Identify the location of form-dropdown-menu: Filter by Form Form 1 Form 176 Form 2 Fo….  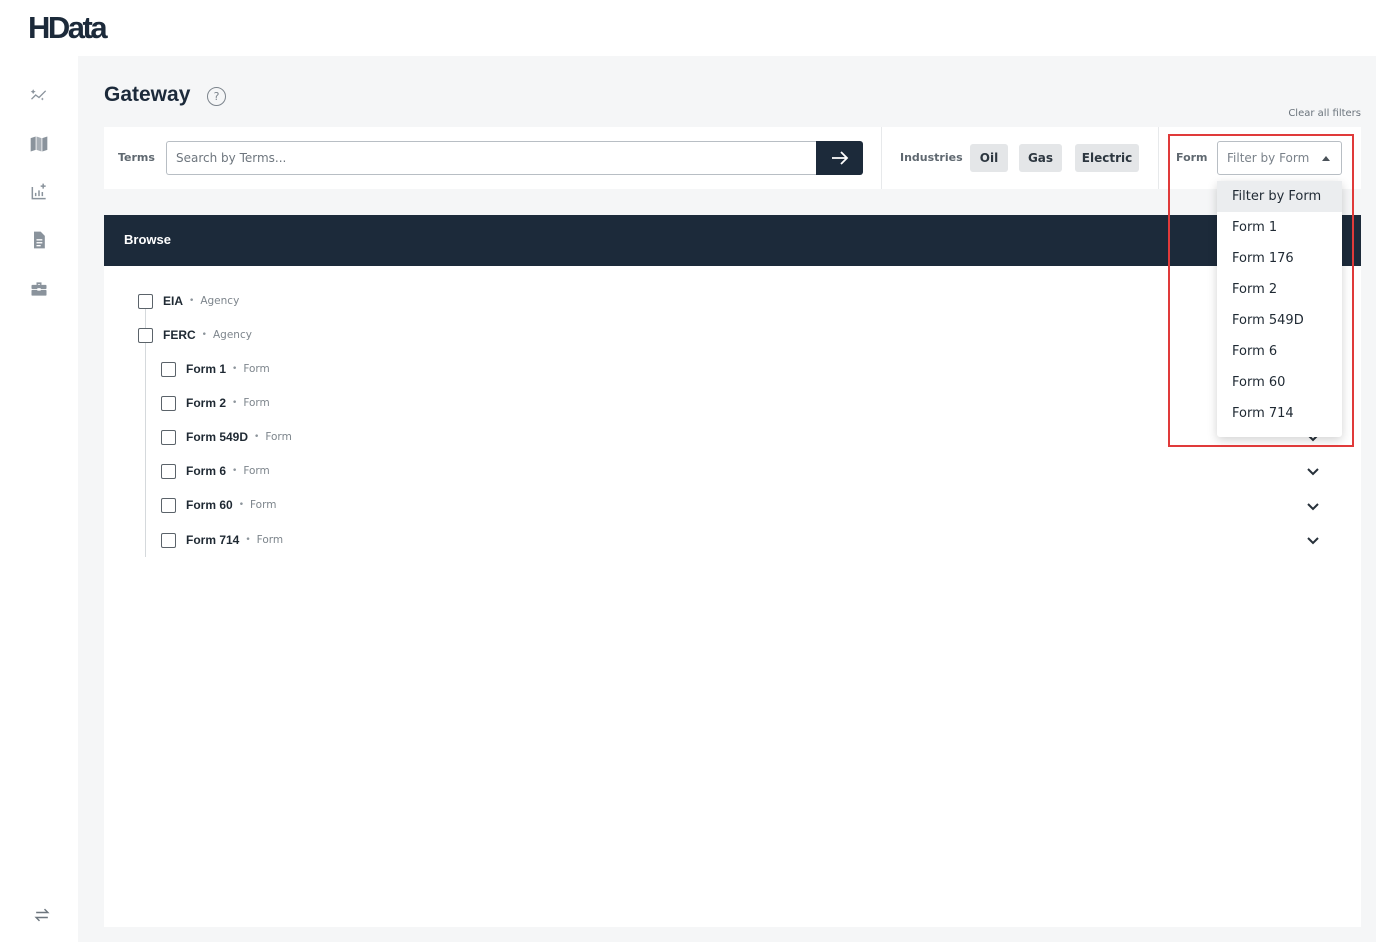
(1279, 309).